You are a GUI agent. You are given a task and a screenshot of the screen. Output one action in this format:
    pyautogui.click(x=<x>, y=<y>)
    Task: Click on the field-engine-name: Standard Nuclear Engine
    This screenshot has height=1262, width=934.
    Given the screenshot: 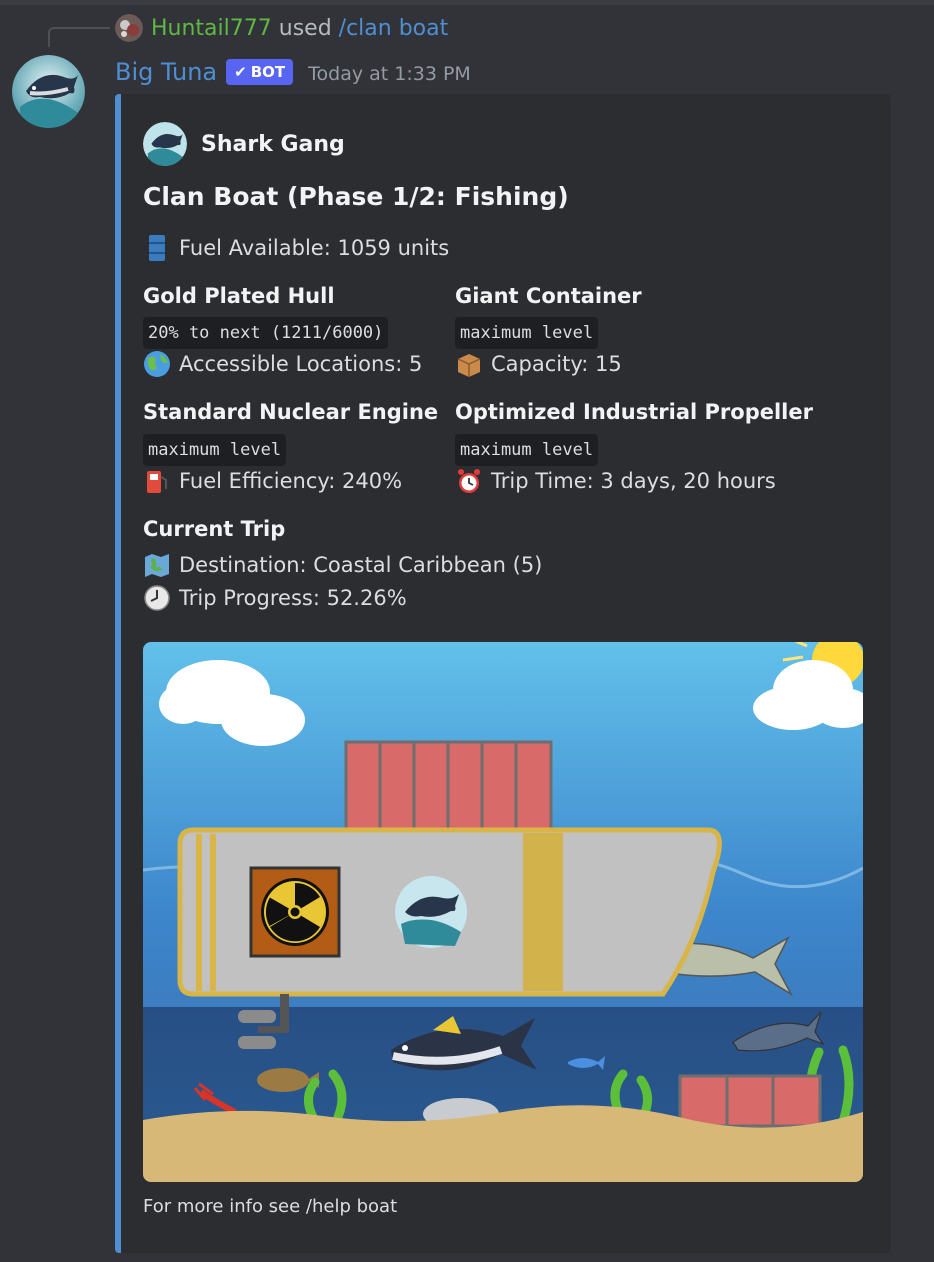 What is the action you would take?
    pyautogui.click(x=291, y=412)
    